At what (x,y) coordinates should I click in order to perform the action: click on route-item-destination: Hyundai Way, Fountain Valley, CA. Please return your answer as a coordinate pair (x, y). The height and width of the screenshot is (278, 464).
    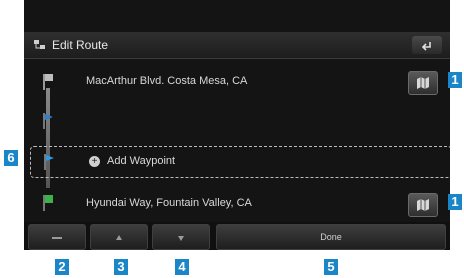
    Looking at the image, I should click on (237, 204).